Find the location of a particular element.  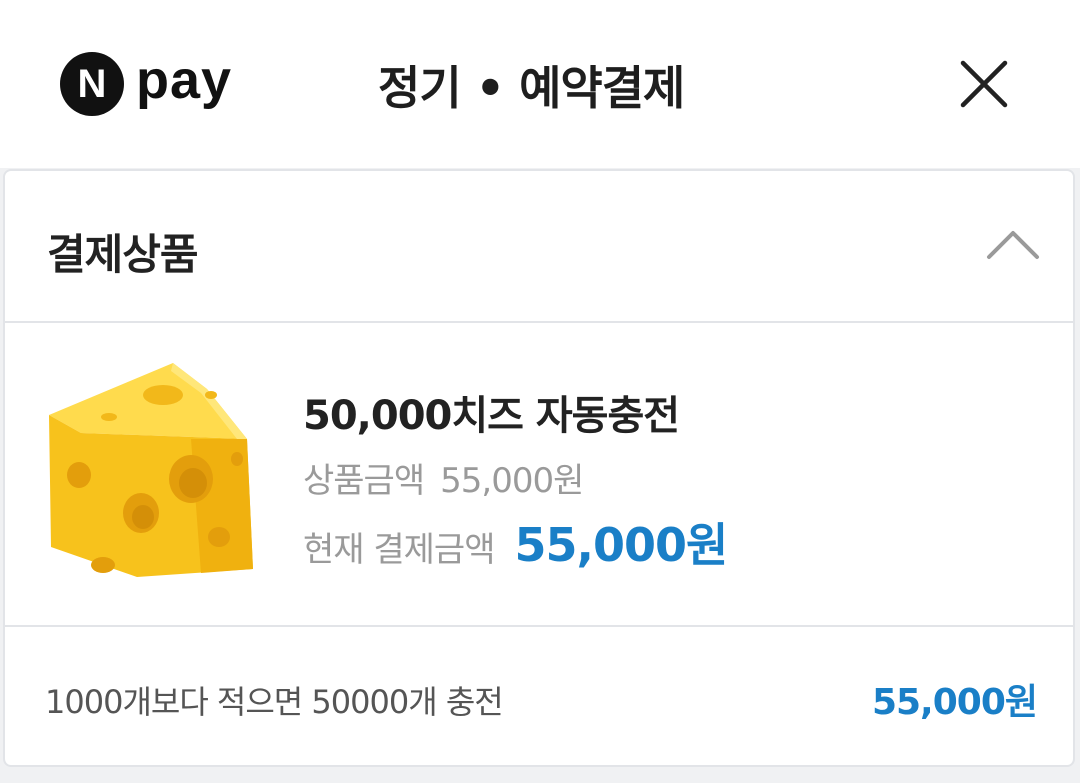

chevron-up-icon is located at coordinates (1013, 245).